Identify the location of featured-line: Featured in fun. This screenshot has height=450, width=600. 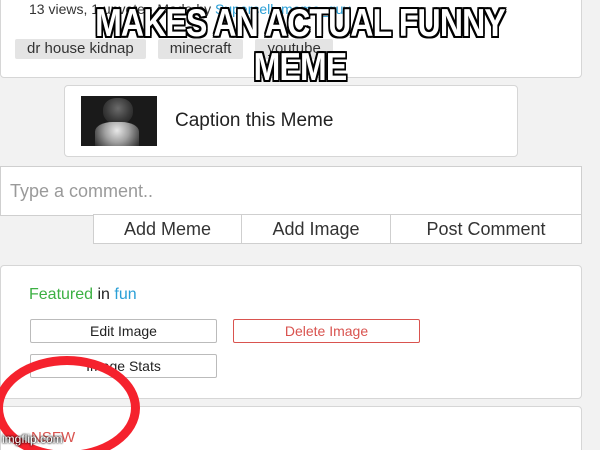
(83, 295).